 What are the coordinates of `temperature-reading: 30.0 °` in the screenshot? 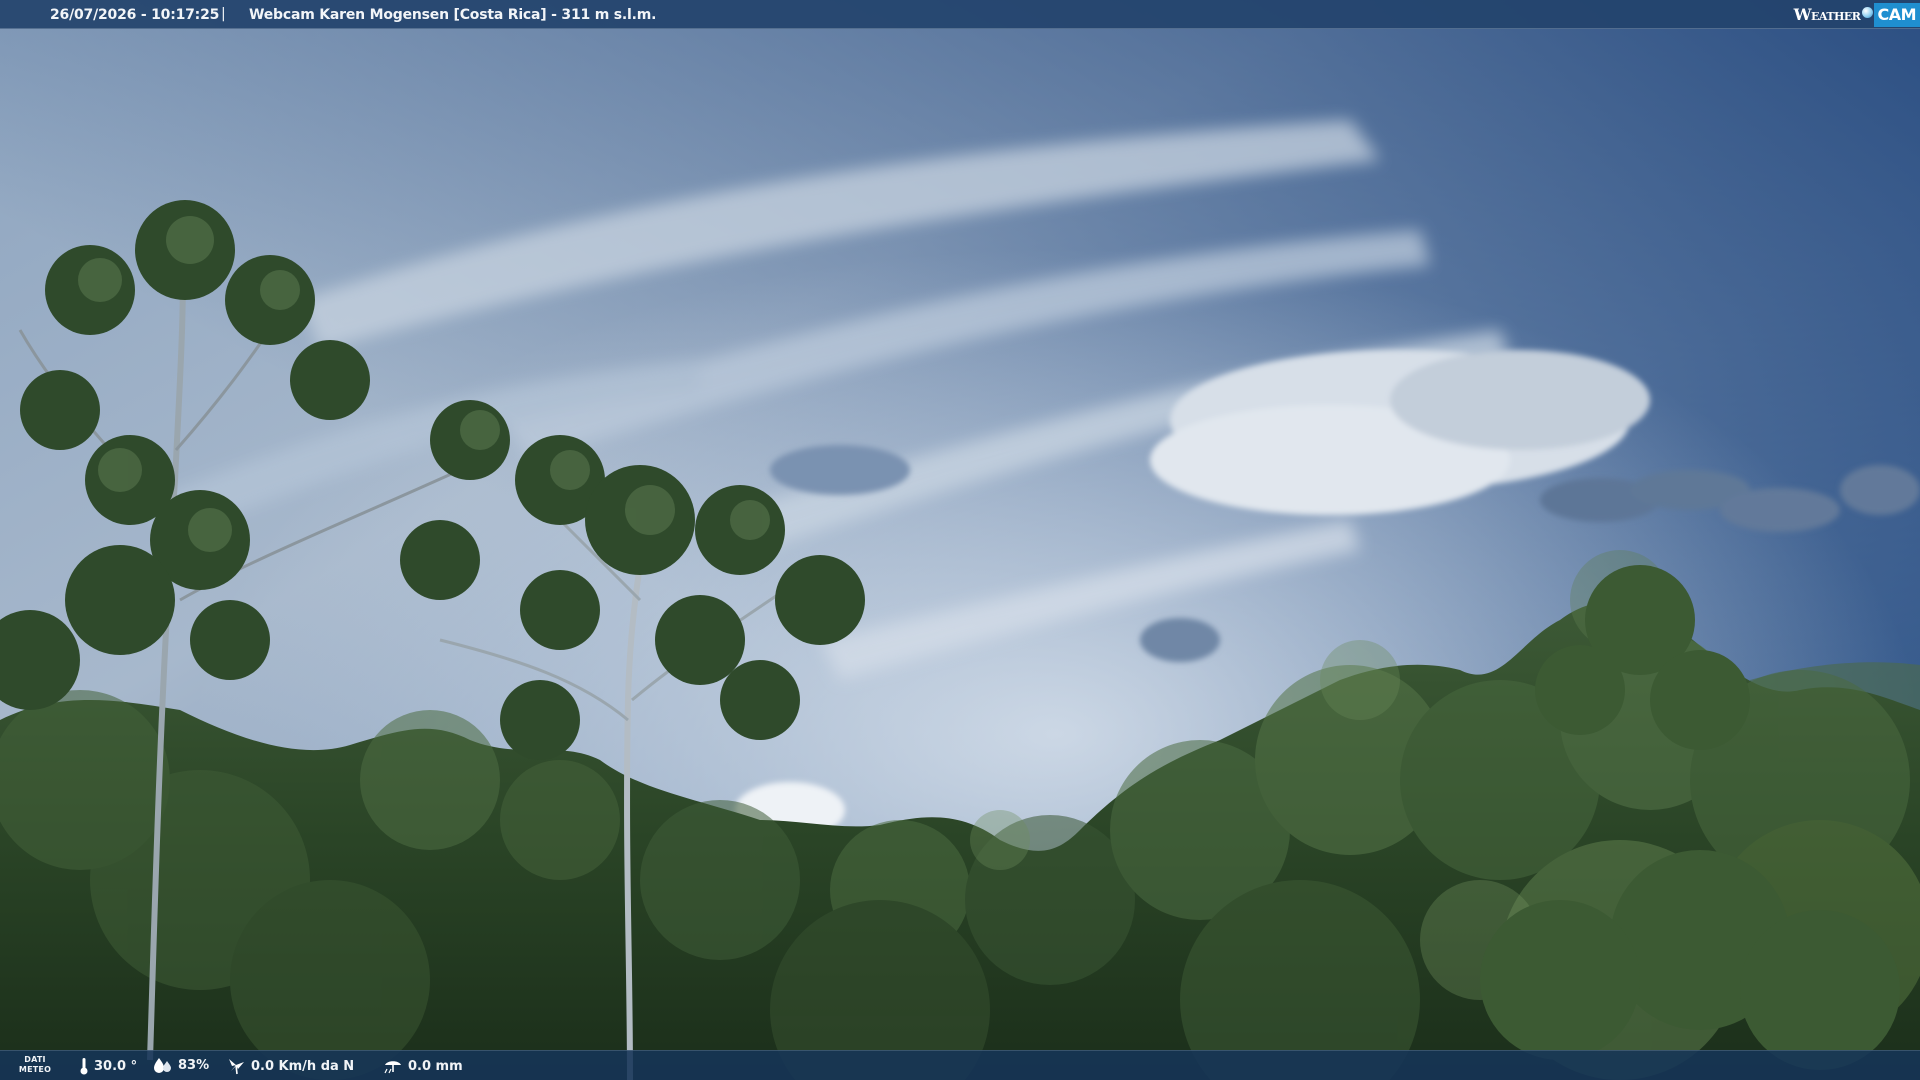 It's located at (108, 1066).